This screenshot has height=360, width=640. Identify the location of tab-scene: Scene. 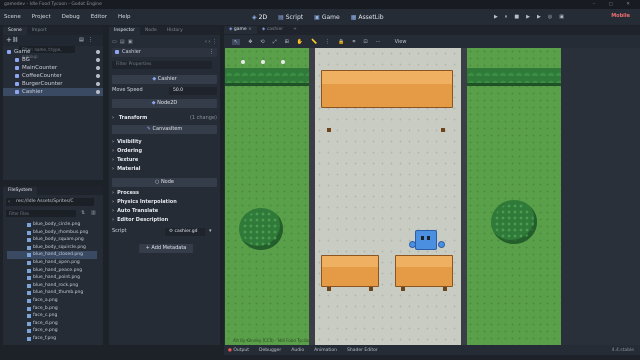
(15, 31).